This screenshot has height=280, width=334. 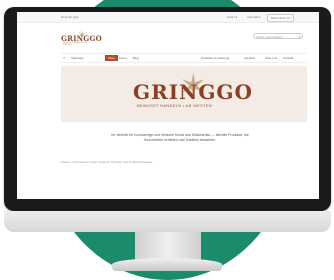 I want to click on monitor-stand-neck, so click(x=168, y=246).